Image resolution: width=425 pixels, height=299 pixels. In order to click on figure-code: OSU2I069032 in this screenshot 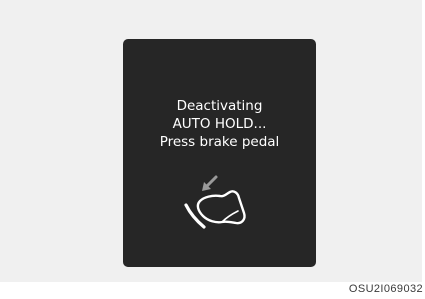, I will do `click(385, 289)`.